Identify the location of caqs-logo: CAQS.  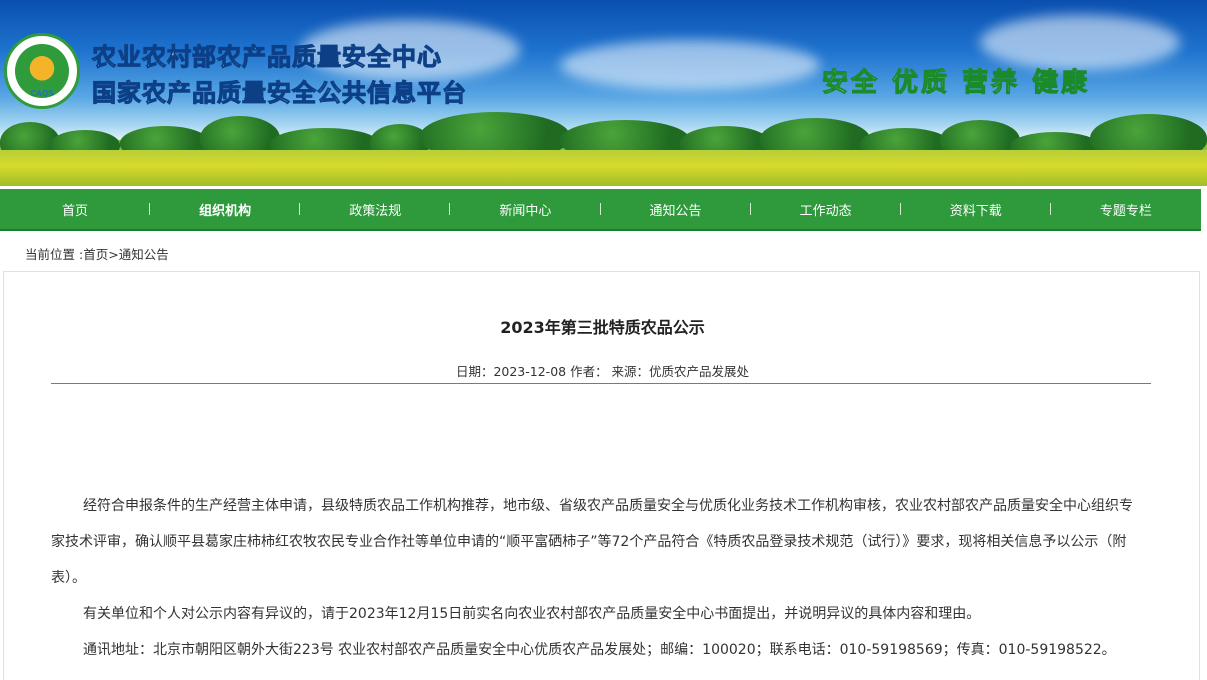
(42, 71).